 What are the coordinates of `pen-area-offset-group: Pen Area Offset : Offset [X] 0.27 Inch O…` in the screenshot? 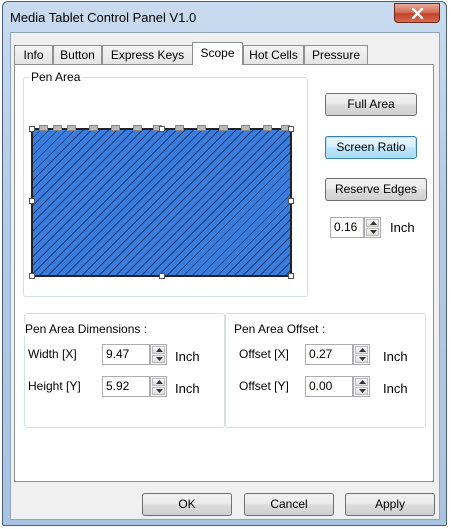 It's located at (325, 370).